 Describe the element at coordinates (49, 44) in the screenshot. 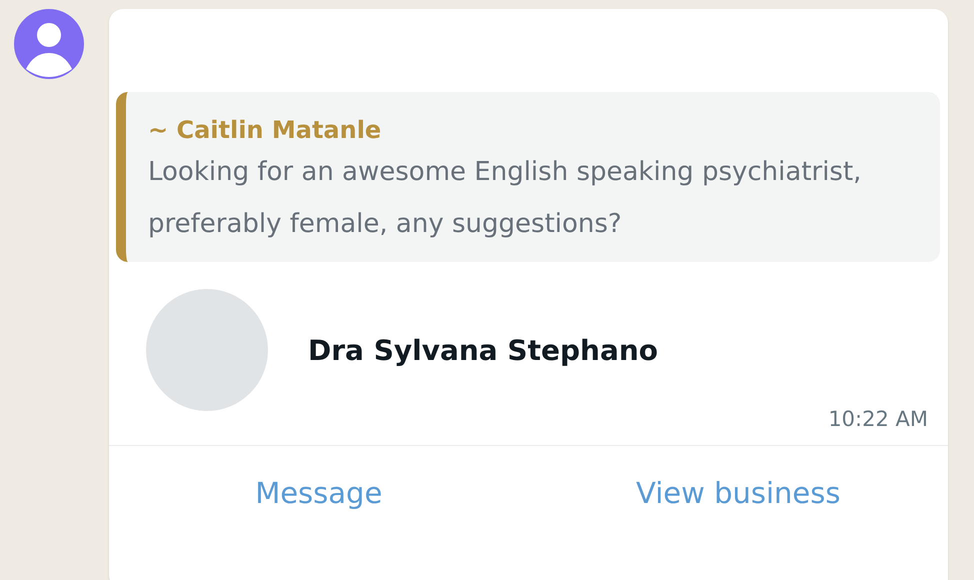

I see `user-avatar-icon` at that location.